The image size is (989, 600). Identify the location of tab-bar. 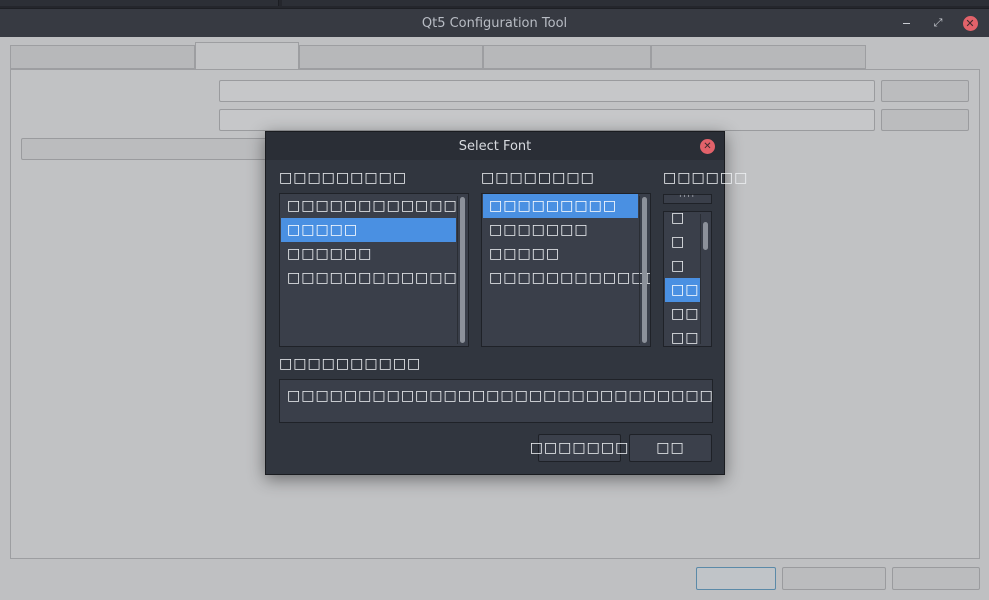
(490, 56).